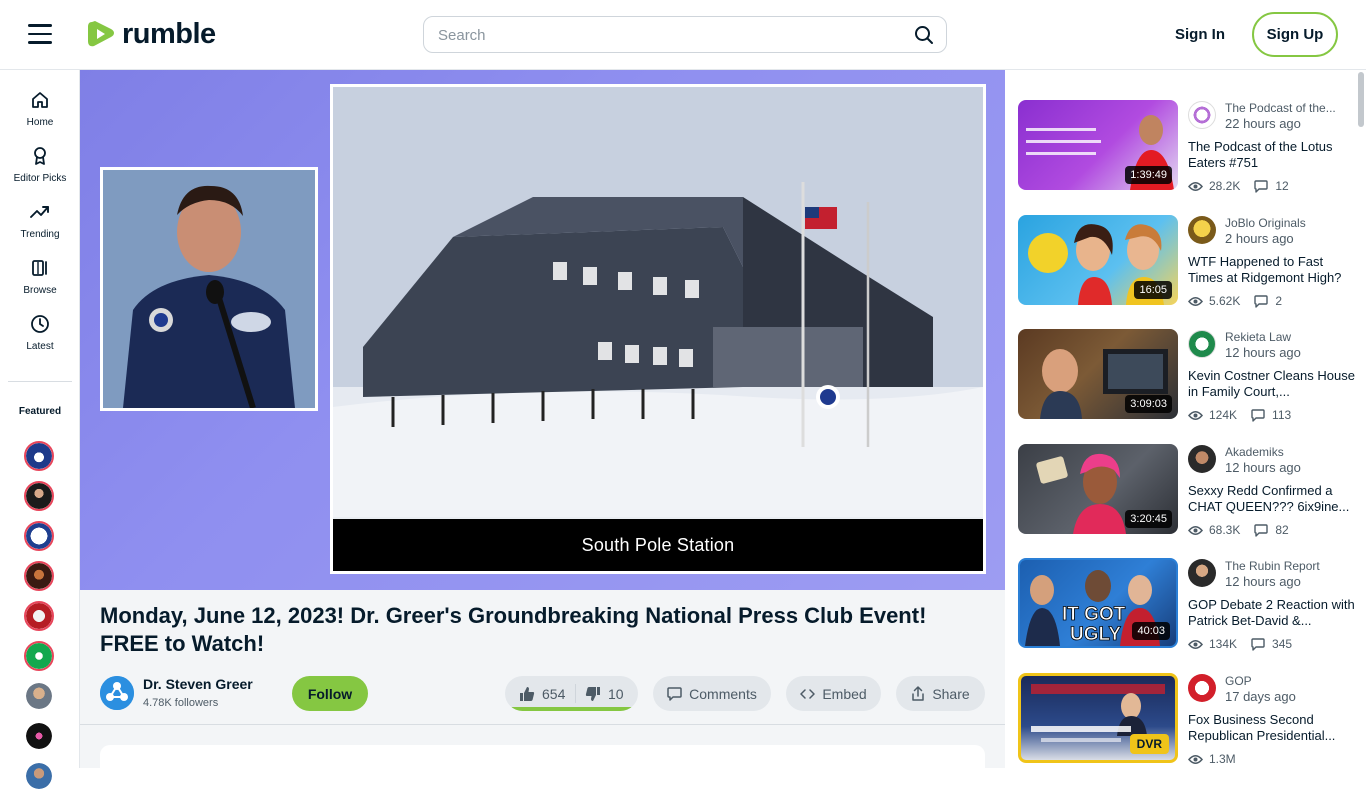  I want to click on share-icon, so click(918, 693).